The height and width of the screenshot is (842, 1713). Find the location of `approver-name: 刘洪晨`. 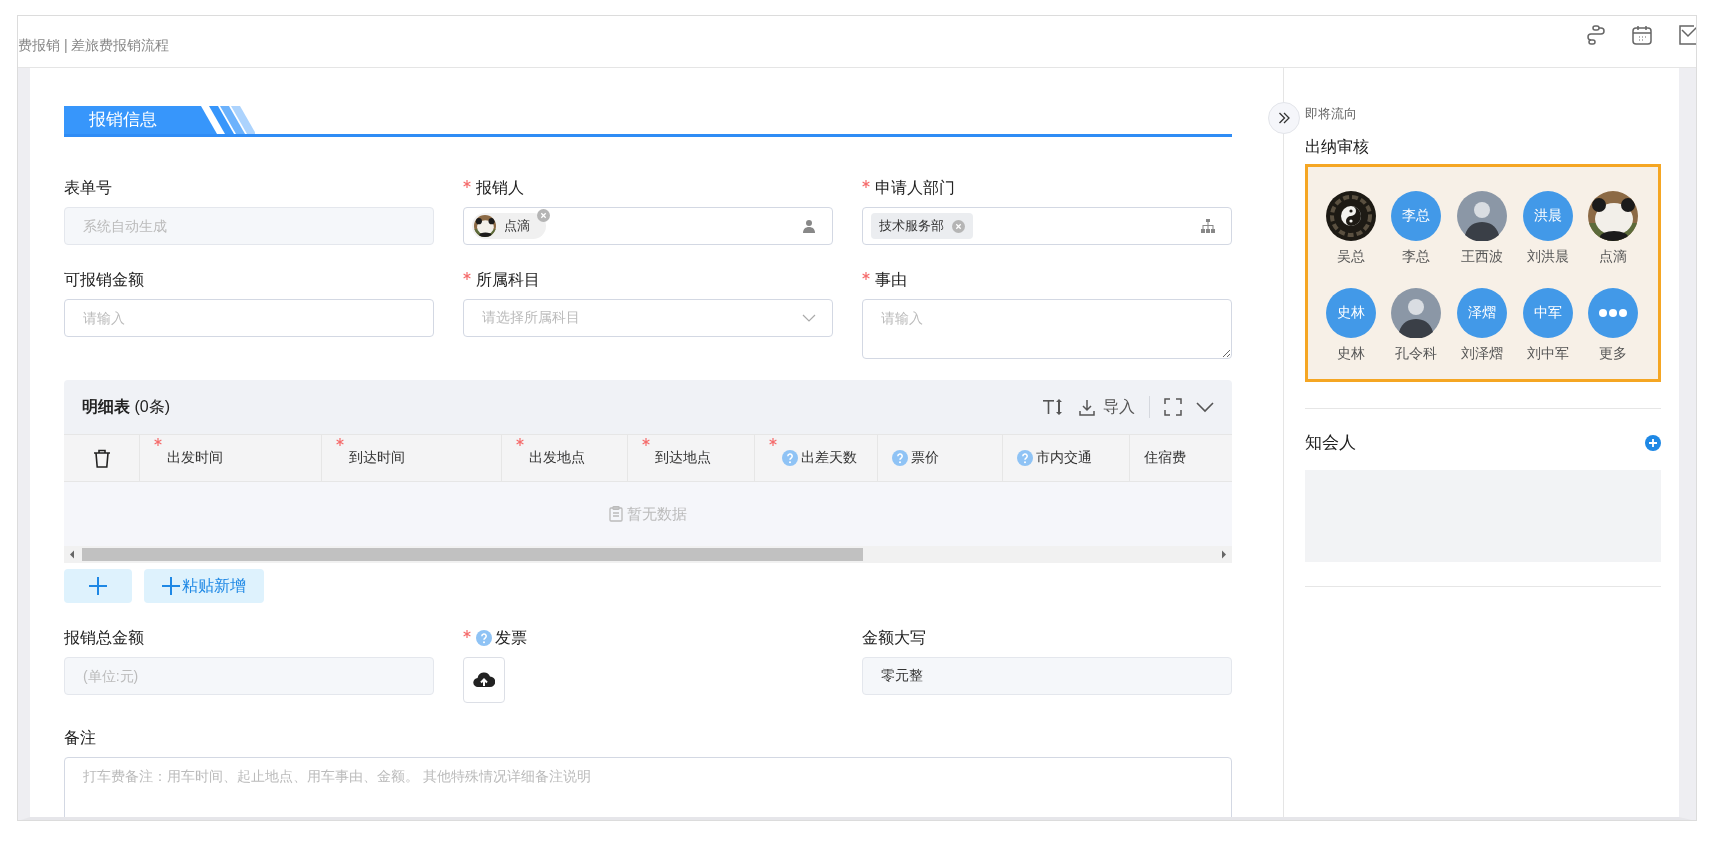

approver-name: 刘洪晨 is located at coordinates (1547, 257).